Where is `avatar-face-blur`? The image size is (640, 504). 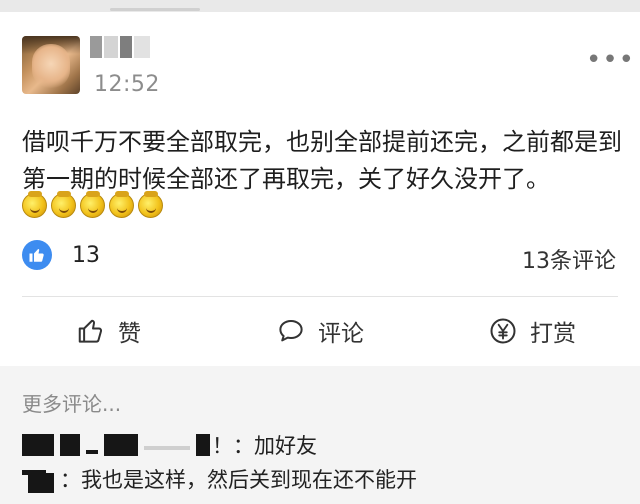
avatar-face-blur is located at coordinates (51, 66).